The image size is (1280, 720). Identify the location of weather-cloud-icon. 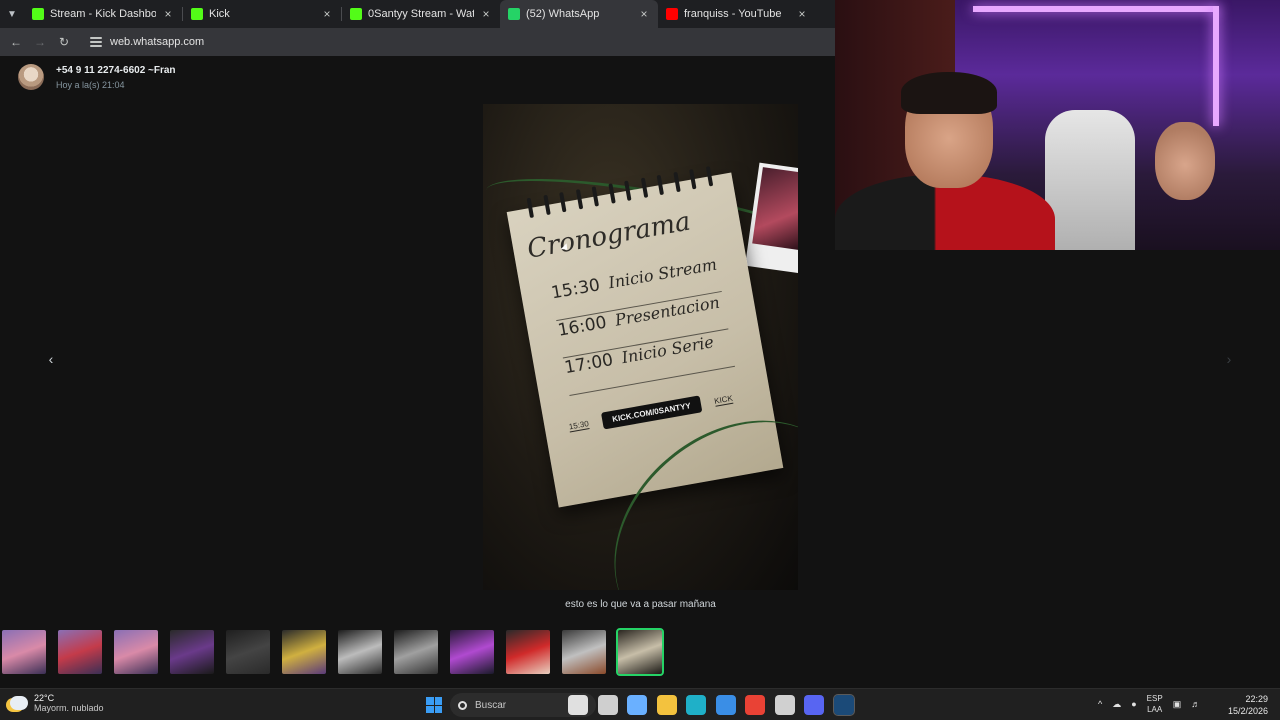
(19, 703).